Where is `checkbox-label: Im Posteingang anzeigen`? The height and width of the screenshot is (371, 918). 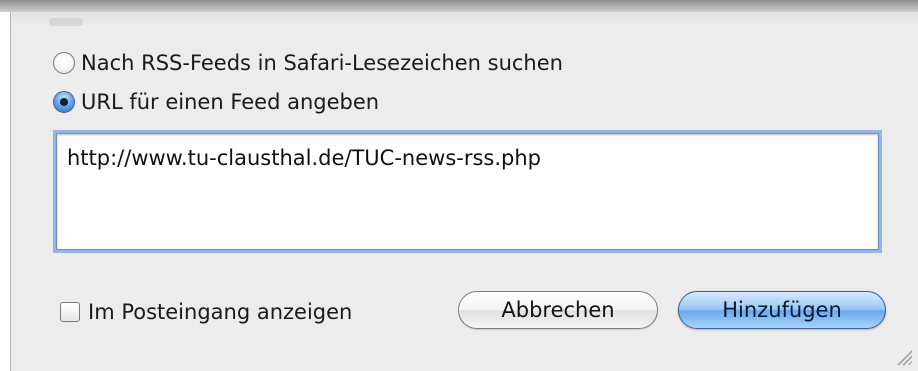 checkbox-label: Im Posteingang anzeigen is located at coordinates (220, 312).